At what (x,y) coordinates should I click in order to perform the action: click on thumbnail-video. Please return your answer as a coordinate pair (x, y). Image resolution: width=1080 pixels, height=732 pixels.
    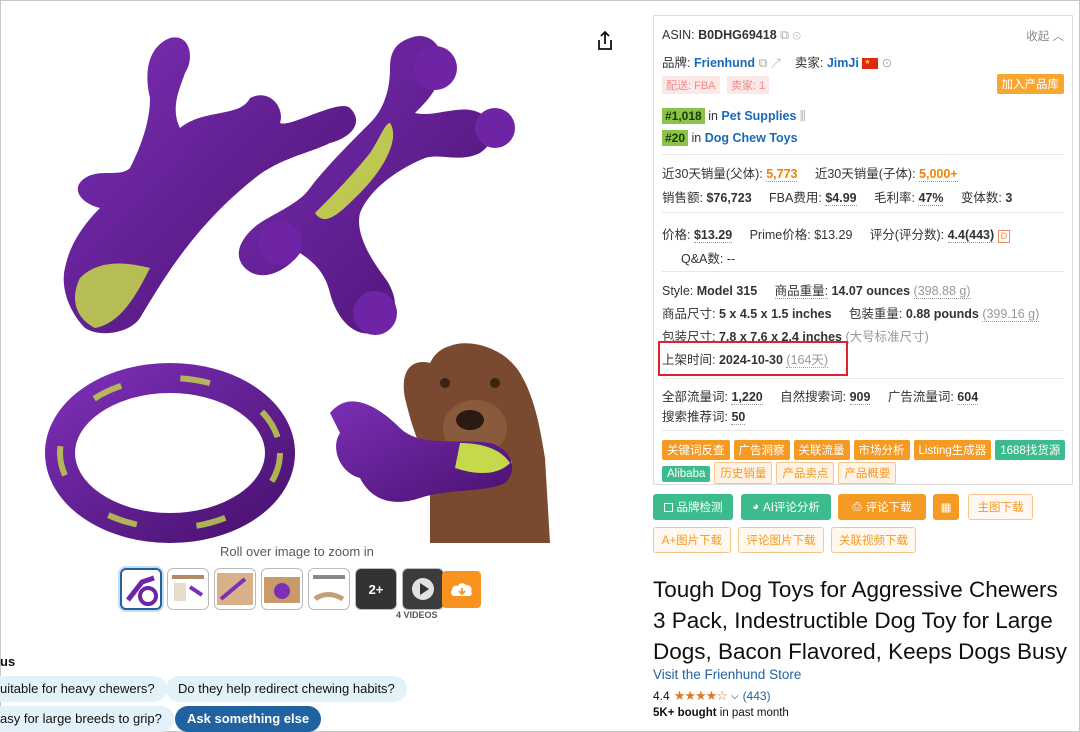
    Looking at the image, I should click on (423, 589).